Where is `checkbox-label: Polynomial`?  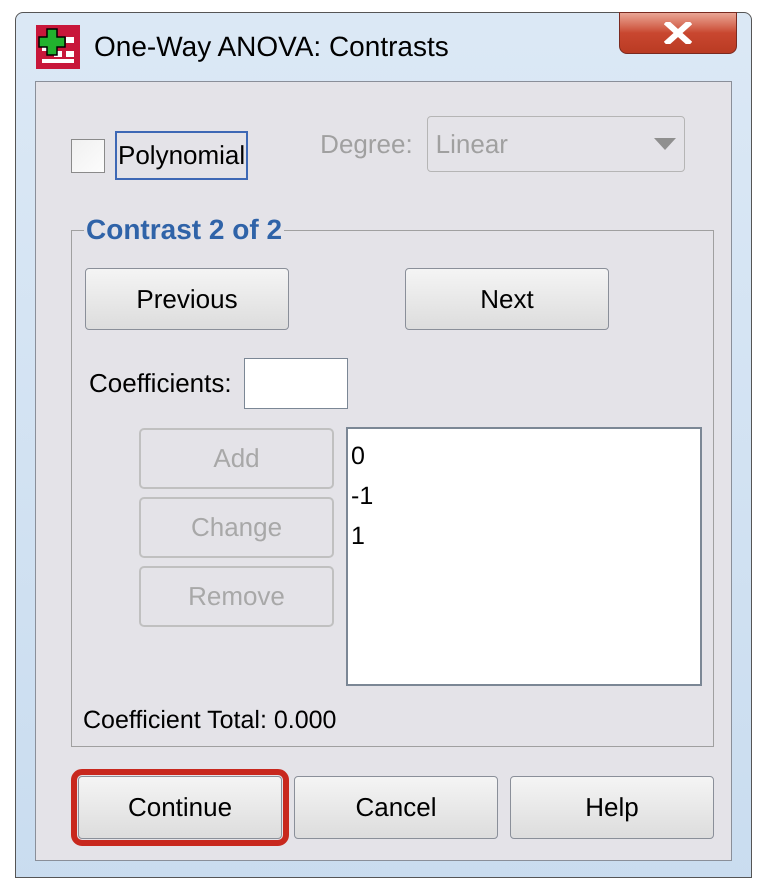 checkbox-label: Polynomial is located at coordinates (181, 155).